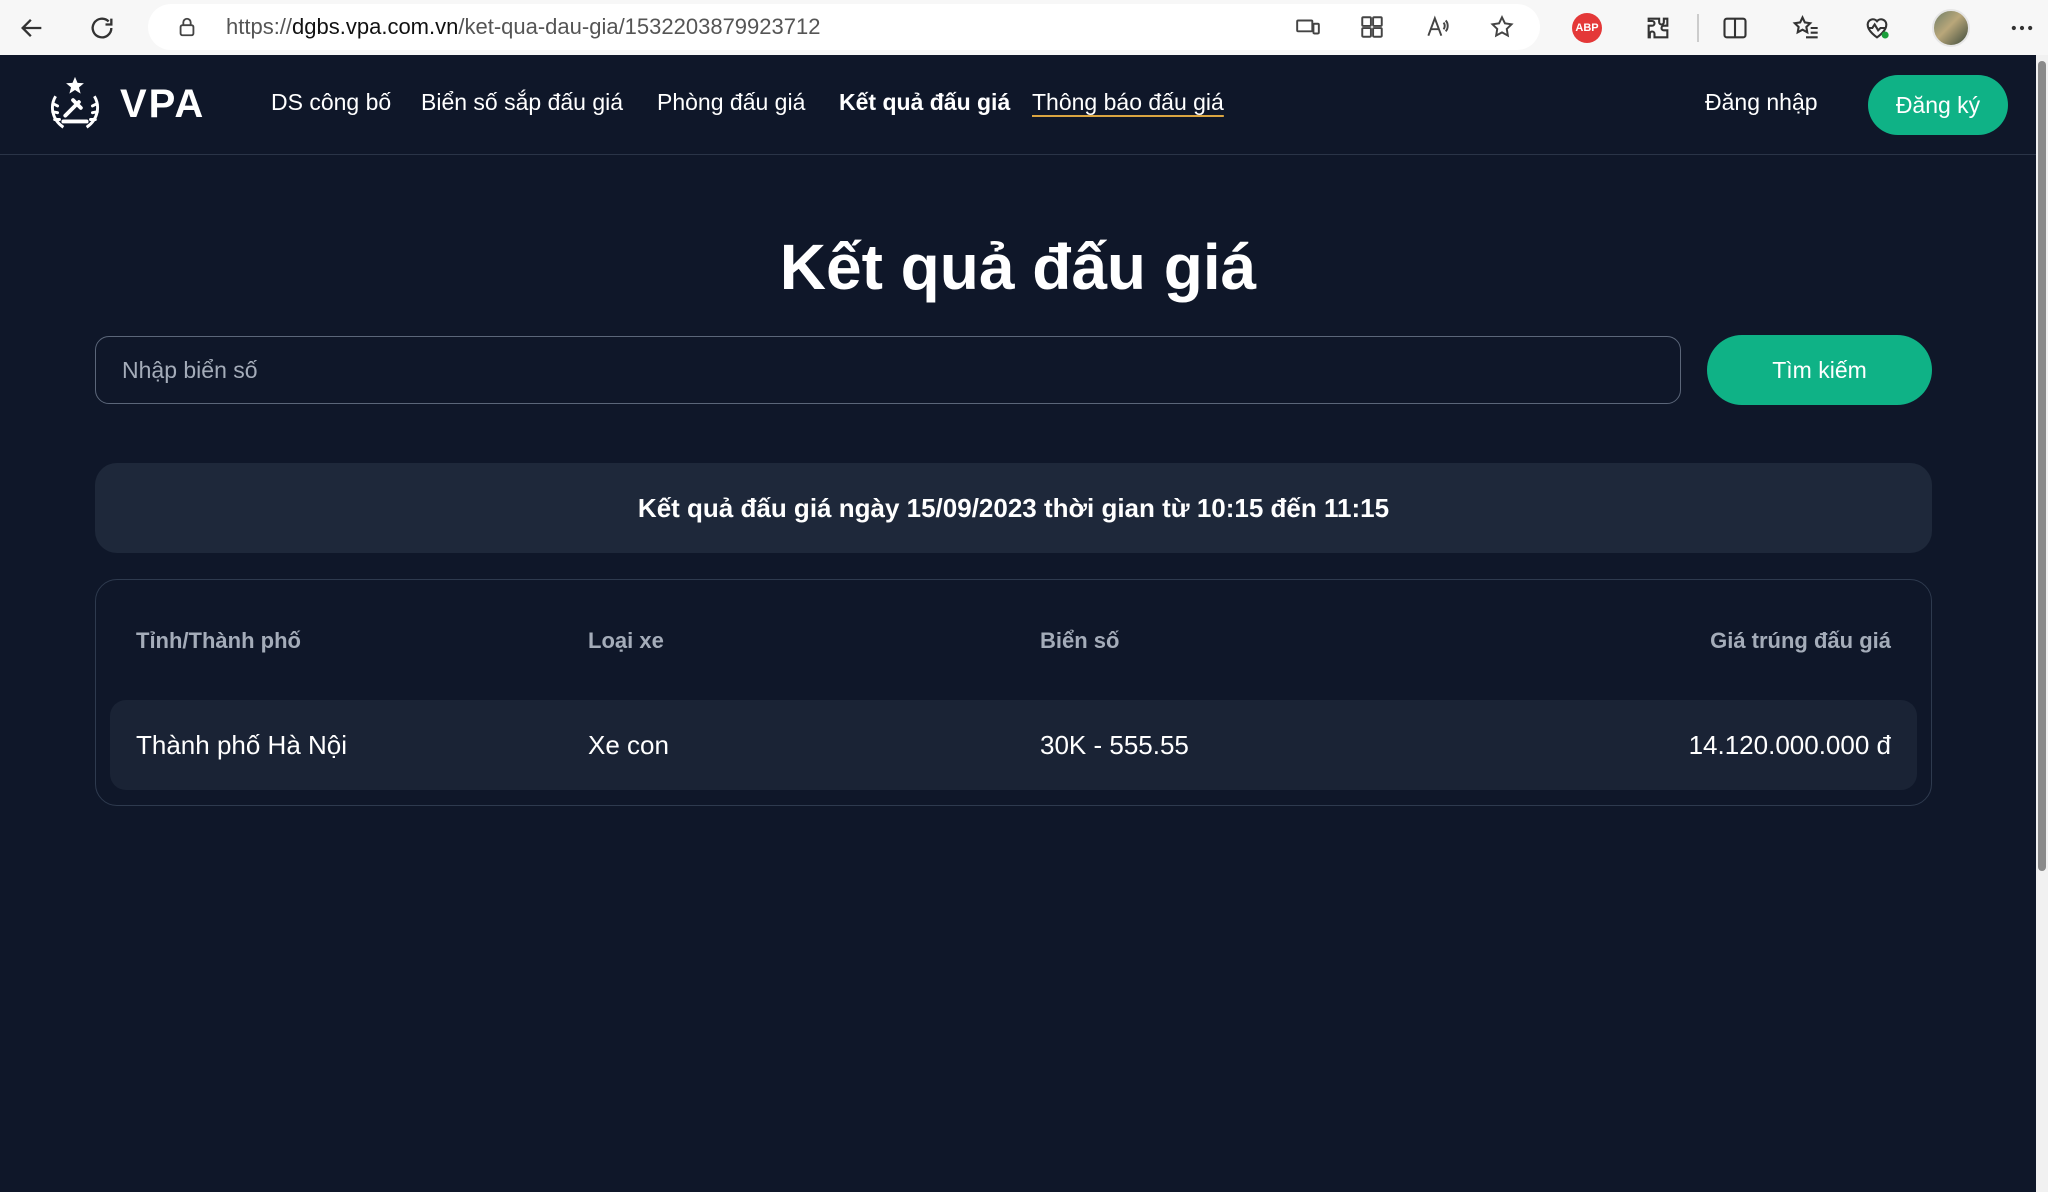 This screenshot has height=1192, width=2048. I want to click on nav-ket-qua-dau-gia: Kết quả đấu giá, so click(924, 102).